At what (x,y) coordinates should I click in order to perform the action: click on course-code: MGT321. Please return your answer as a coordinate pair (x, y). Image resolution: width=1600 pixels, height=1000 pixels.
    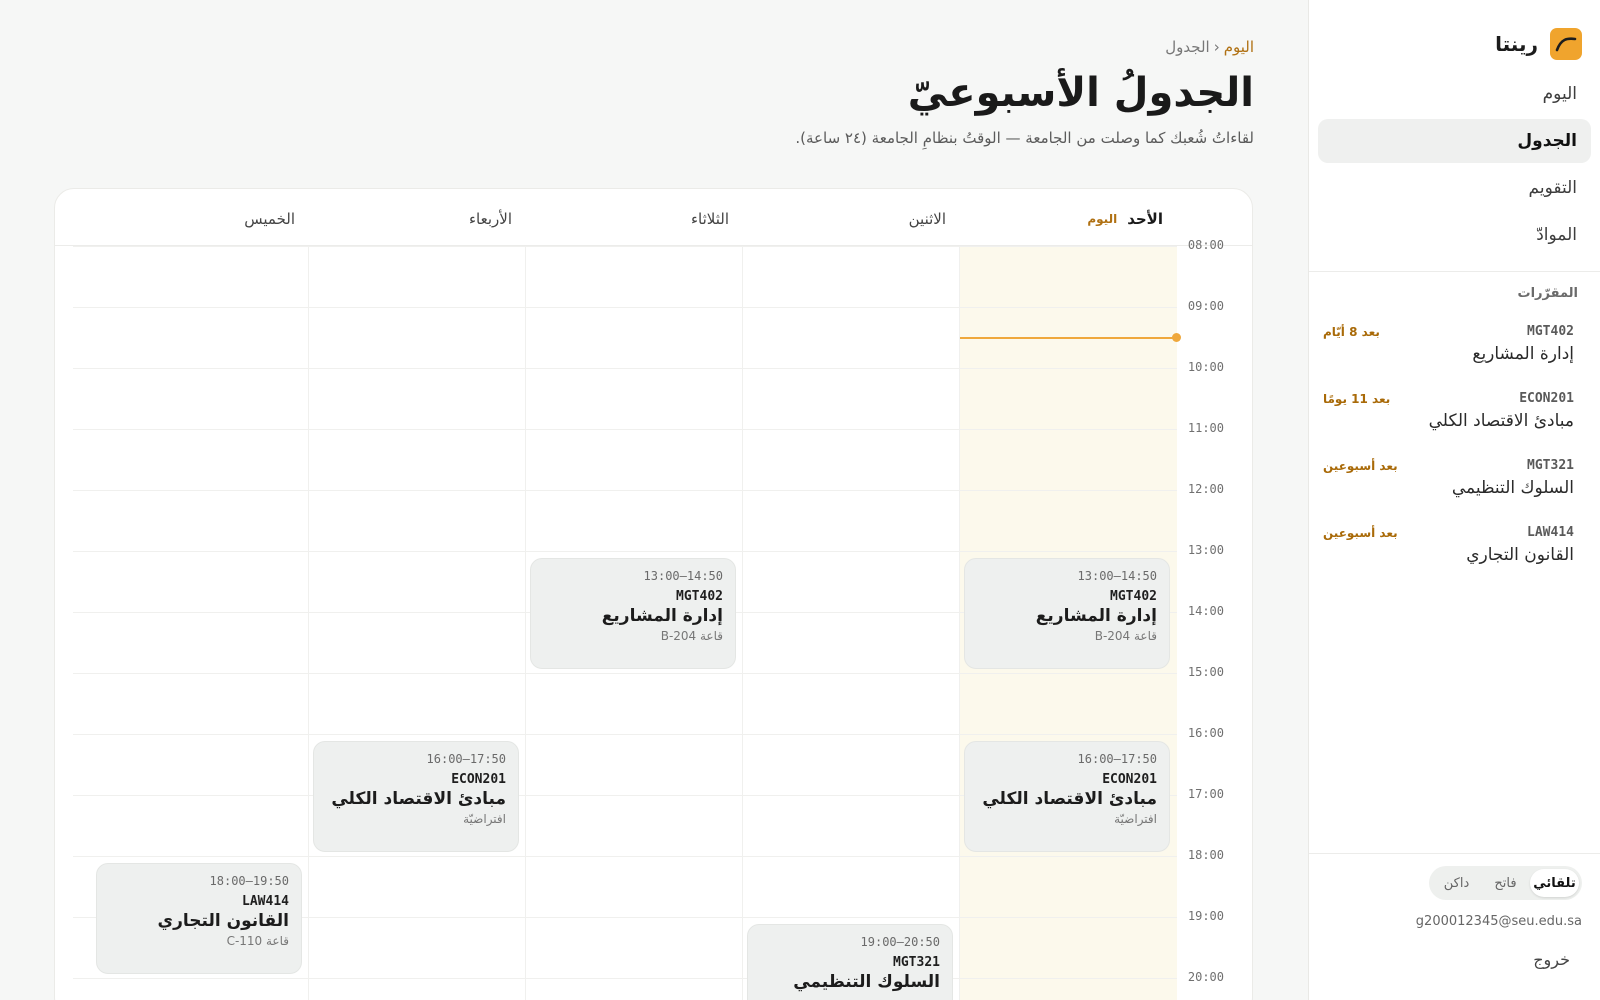
    Looking at the image, I should click on (1550, 465).